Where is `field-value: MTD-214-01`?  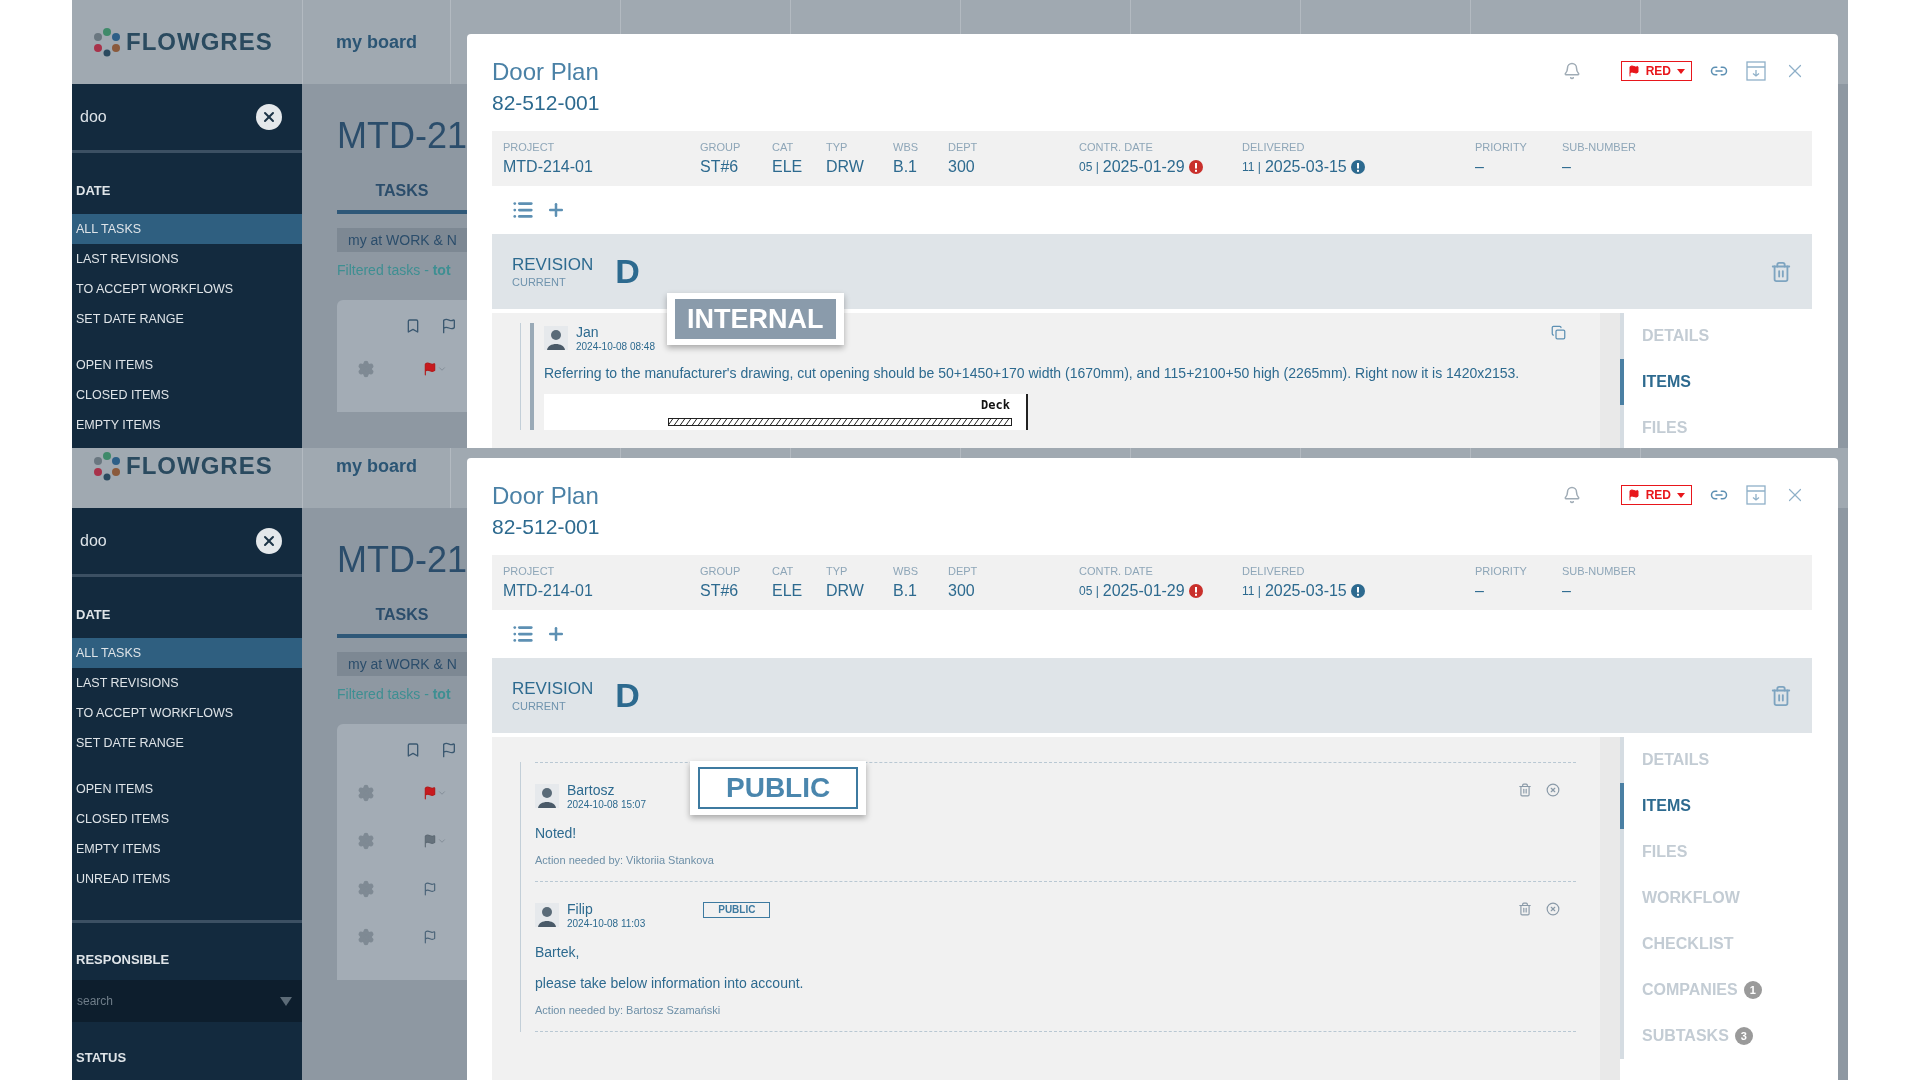
field-value: MTD-214-01 is located at coordinates (548, 167).